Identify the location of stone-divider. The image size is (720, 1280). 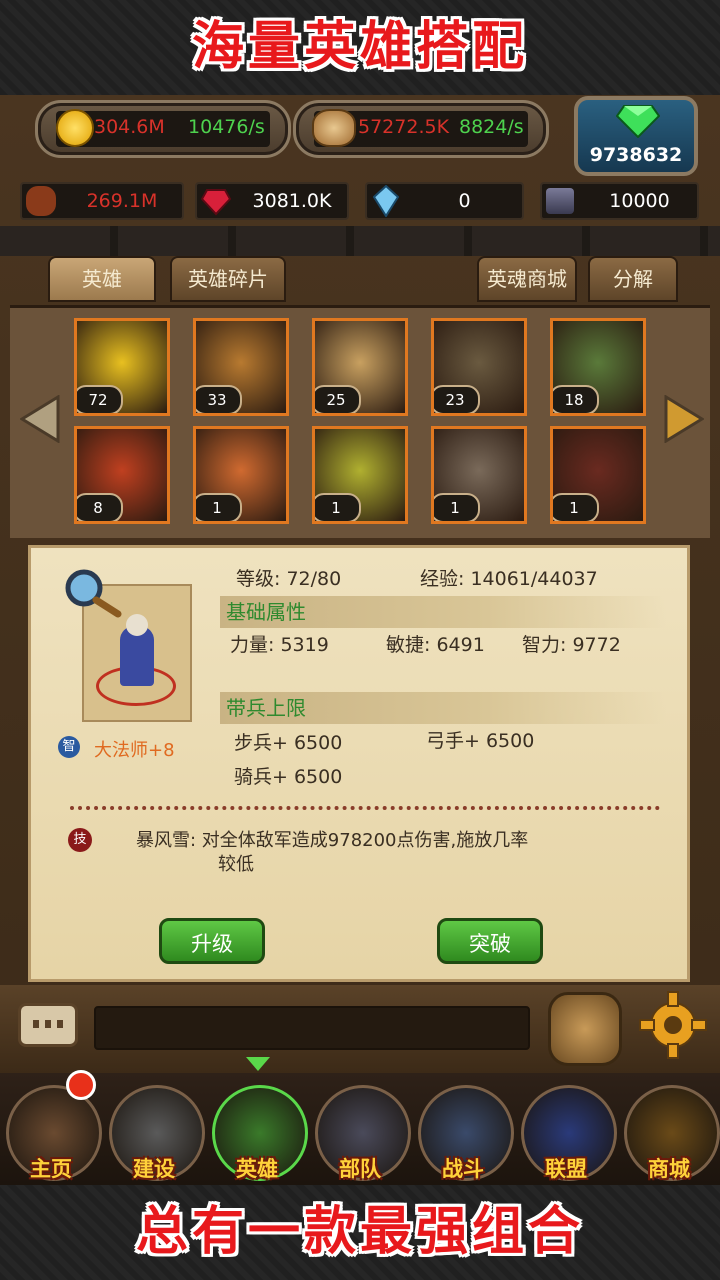
(360, 241).